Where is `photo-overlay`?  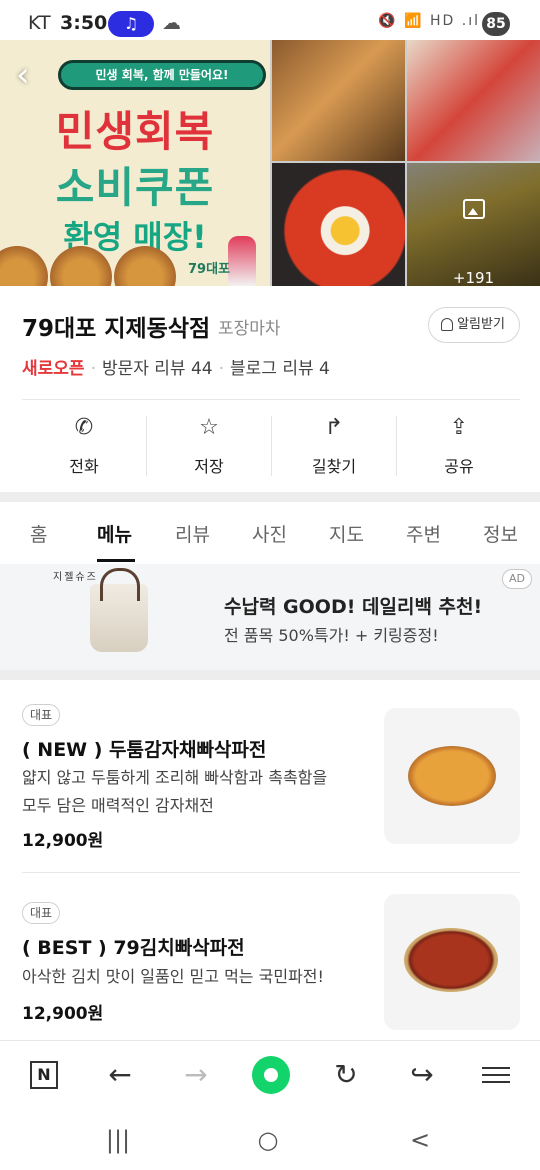
photo-overlay is located at coordinates (473, 224).